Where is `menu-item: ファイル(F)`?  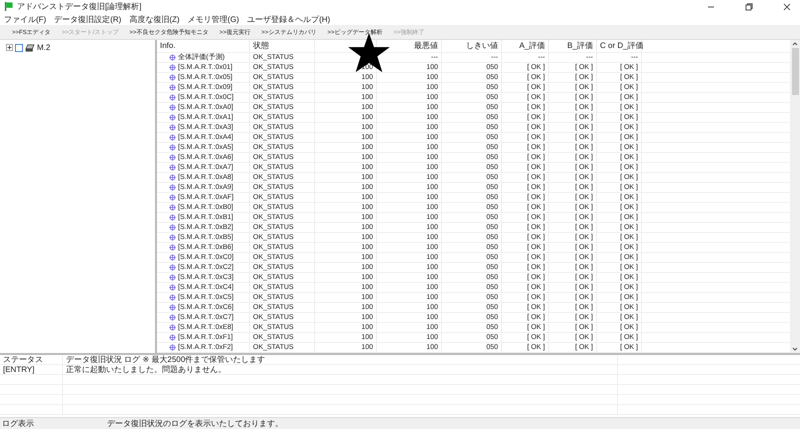
menu-item: ファイル(F) is located at coordinates (25, 19).